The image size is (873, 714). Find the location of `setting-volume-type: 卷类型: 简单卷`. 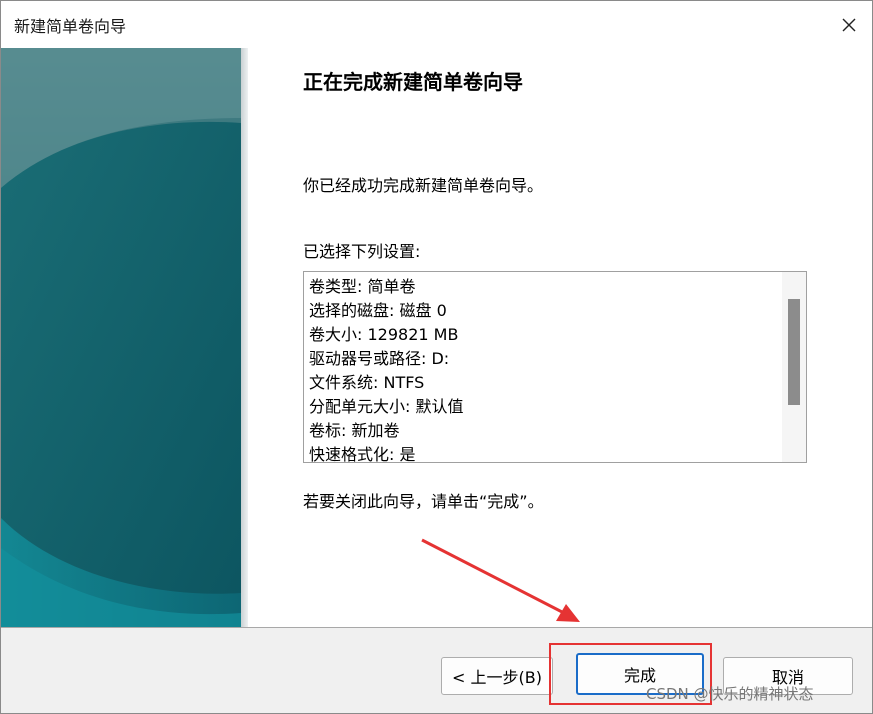

setting-volume-type: 卷类型: 简单卷 is located at coordinates (362, 286).